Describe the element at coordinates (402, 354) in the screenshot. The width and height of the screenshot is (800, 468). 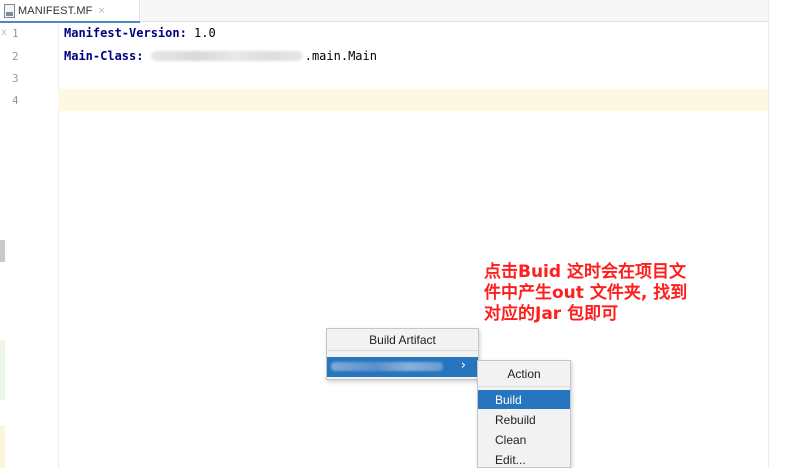
I see `build-artifact-menu: Build Artifact ›` at that location.